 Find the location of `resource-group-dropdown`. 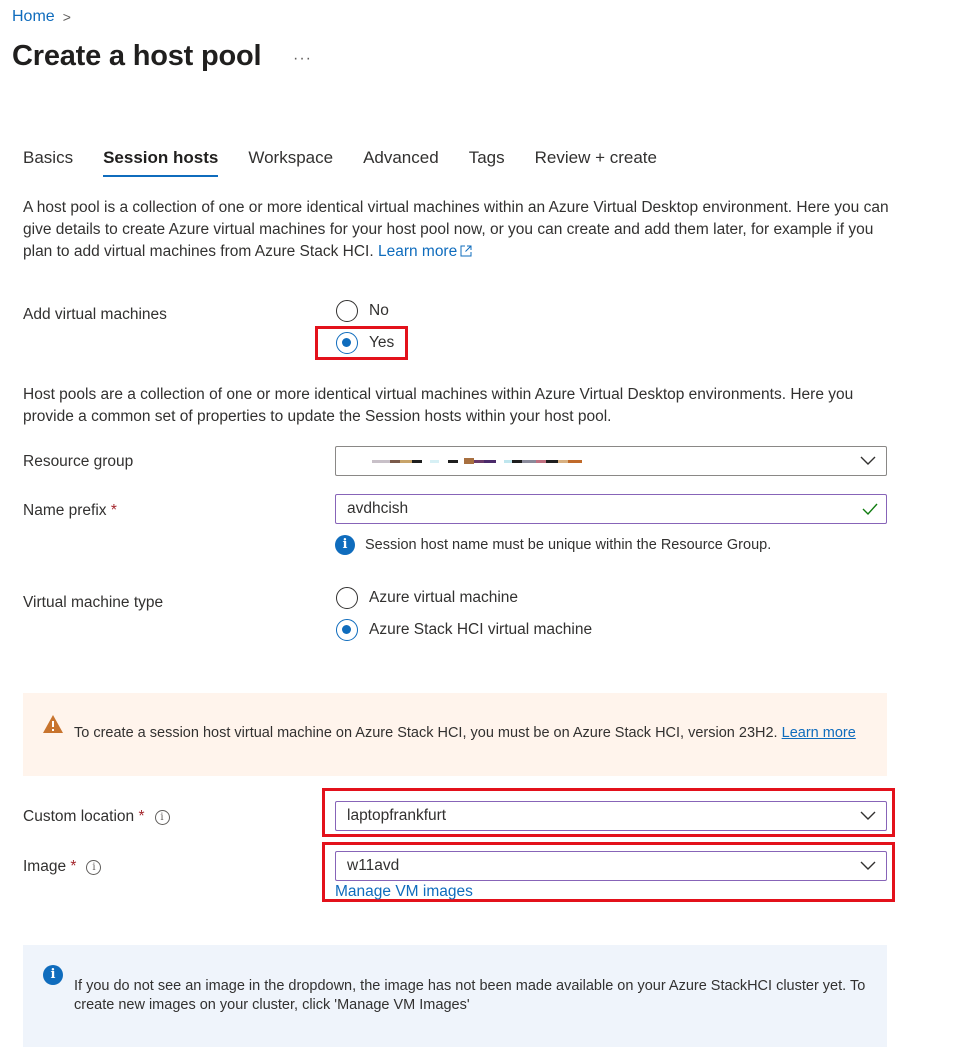

resource-group-dropdown is located at coordinates (611, 461).